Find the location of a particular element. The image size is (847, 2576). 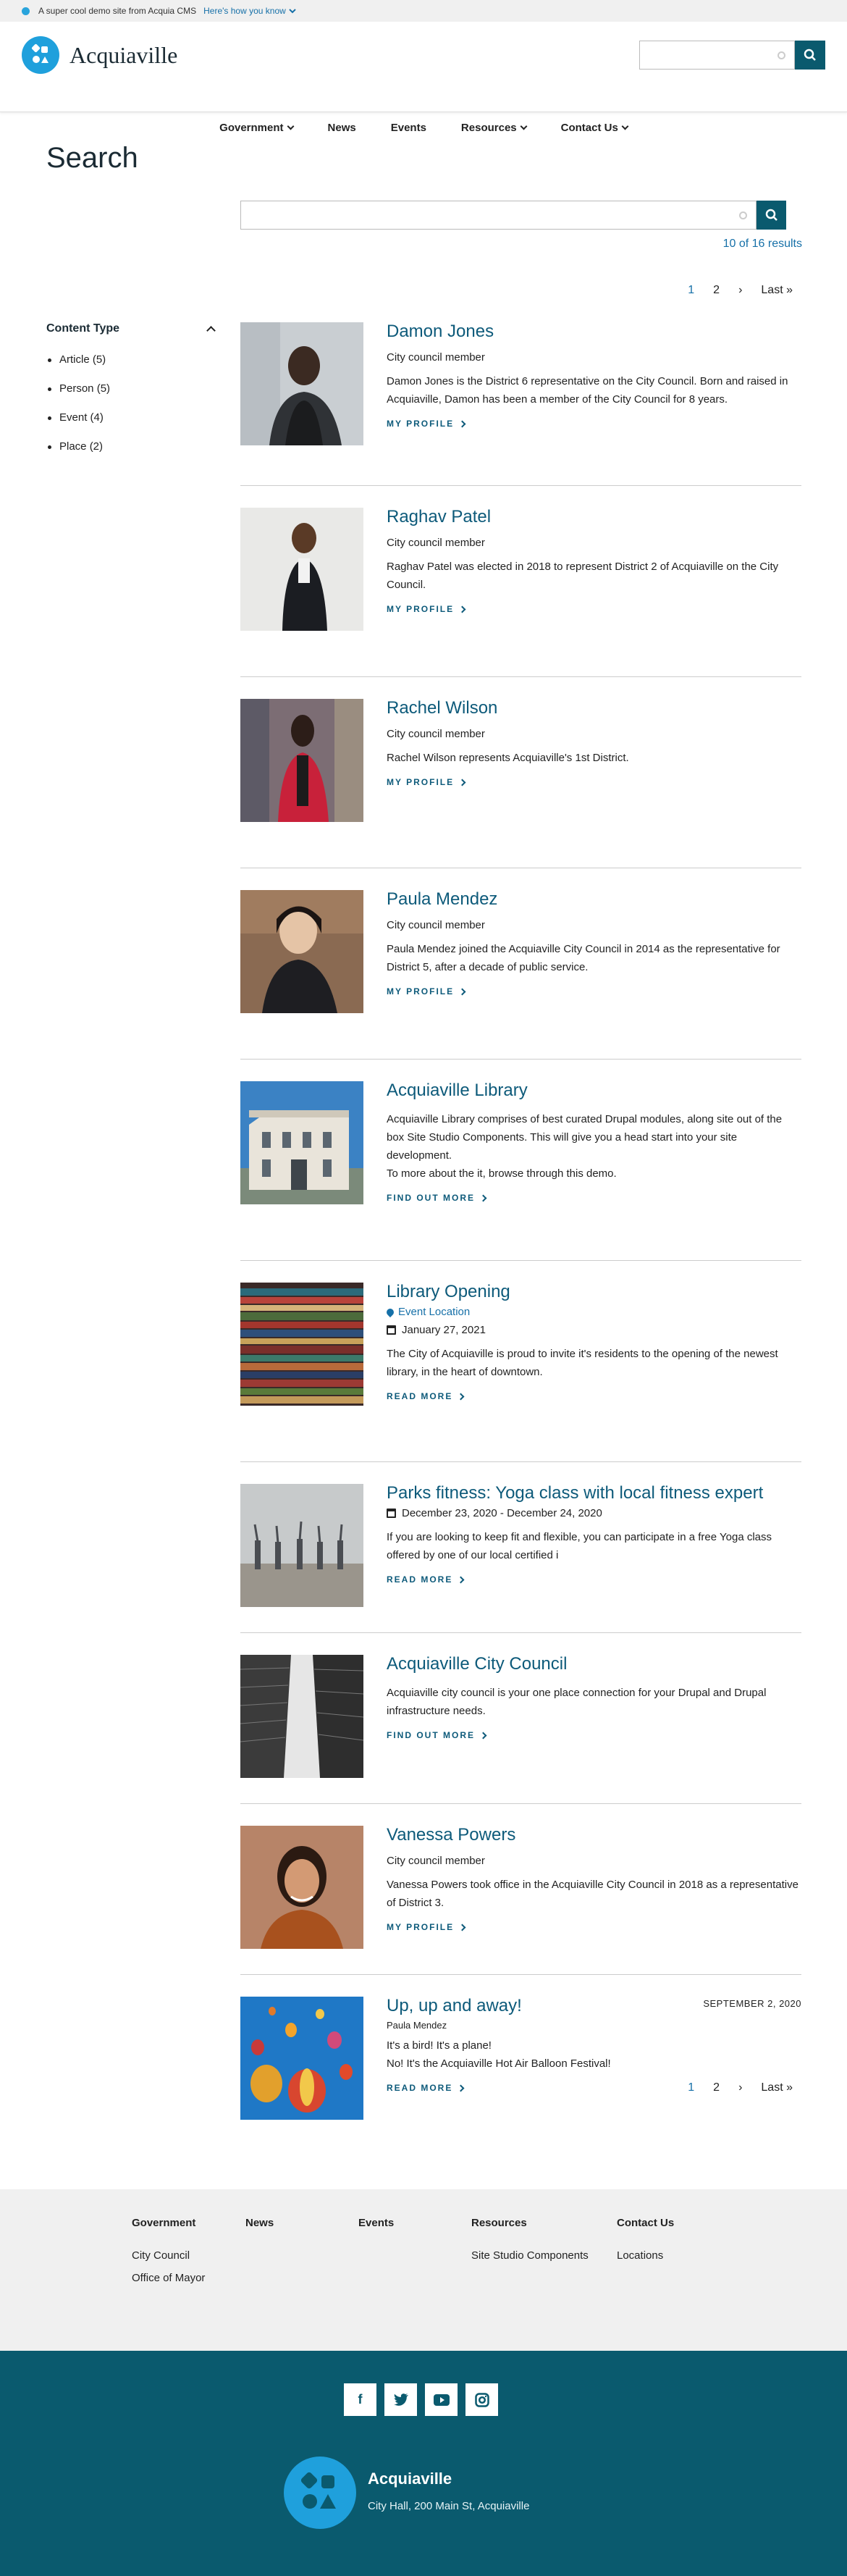

facet-item-place: Place (2) is located at coordinates (133, 446).